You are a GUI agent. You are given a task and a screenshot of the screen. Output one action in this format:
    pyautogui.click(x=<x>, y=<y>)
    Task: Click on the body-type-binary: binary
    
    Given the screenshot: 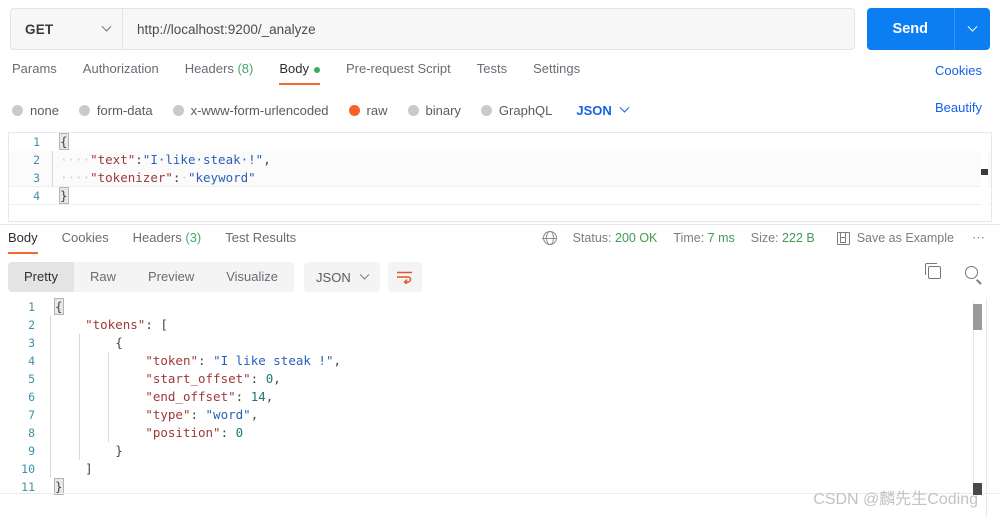 What is the action you would take?
    pyautogui.click(x=434, y=110)
    